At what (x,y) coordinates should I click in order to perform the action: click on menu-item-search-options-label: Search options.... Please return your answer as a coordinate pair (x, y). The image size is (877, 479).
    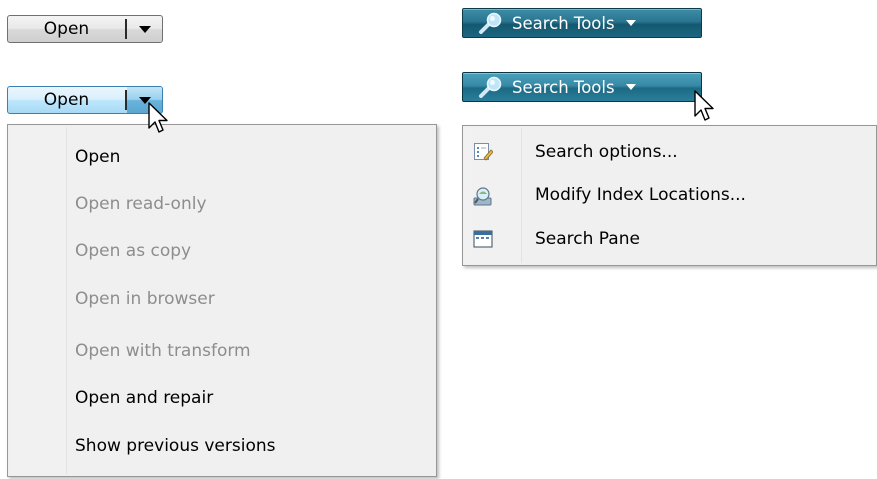
    Looking at the image, I should click on (606, 152).